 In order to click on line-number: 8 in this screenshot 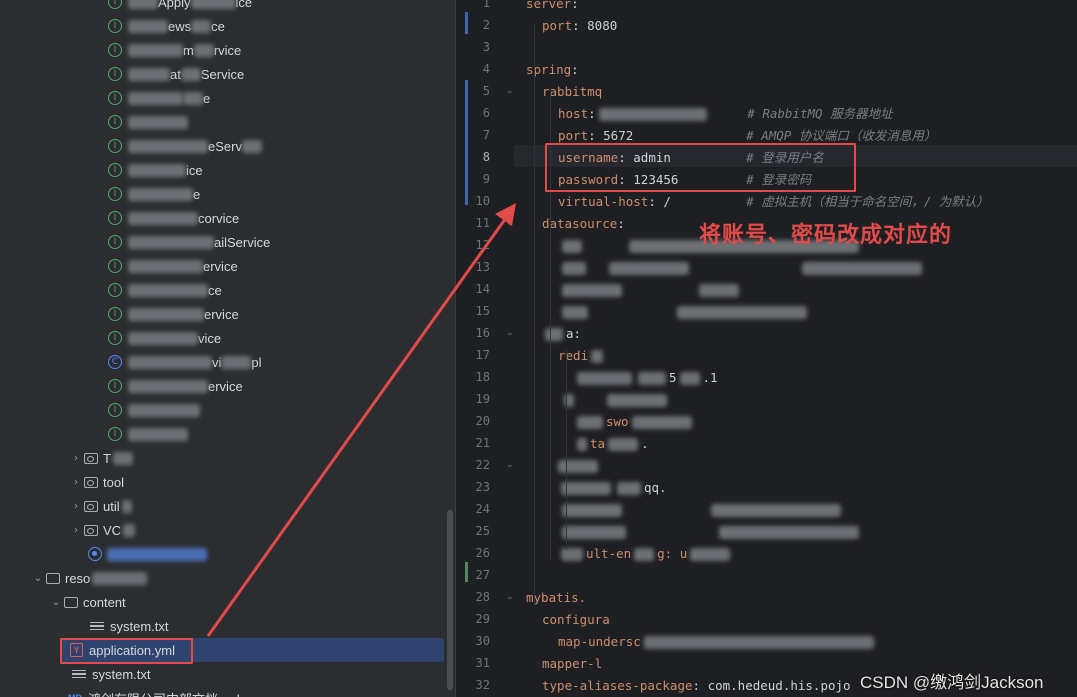, I will do `click(486, 157)`.